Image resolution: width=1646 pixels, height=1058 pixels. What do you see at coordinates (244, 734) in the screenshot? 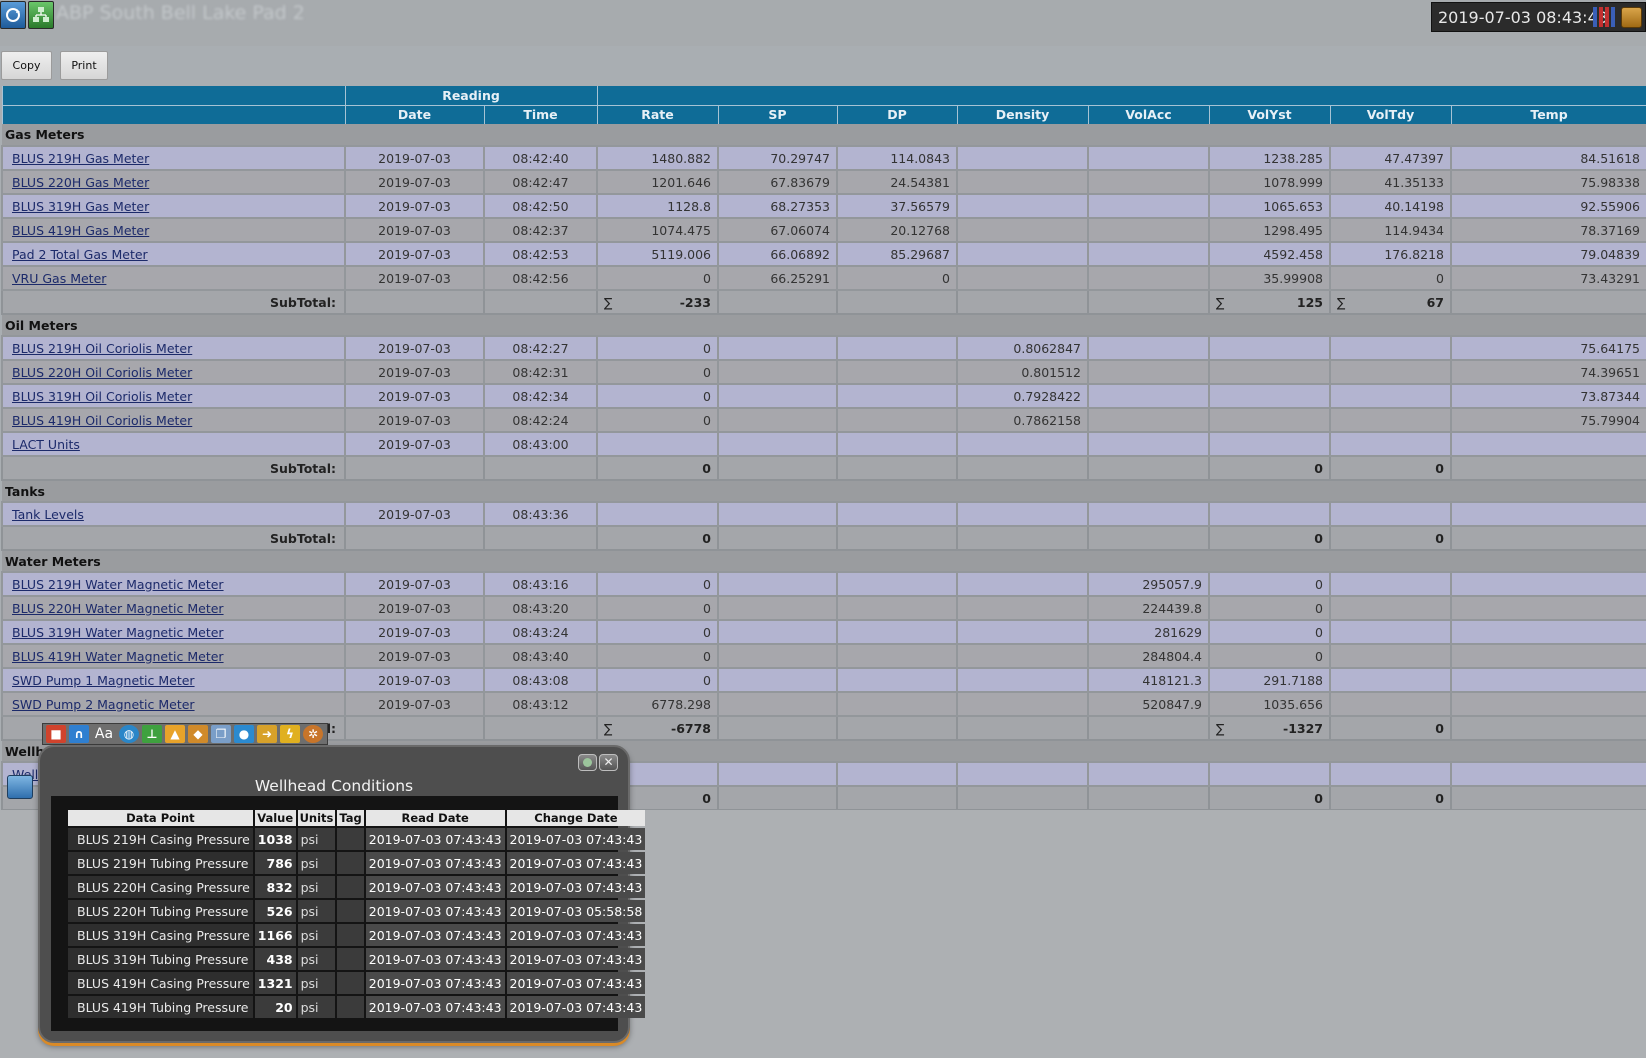
I see `camera-icon: ●` at bounding box center [244, 734].